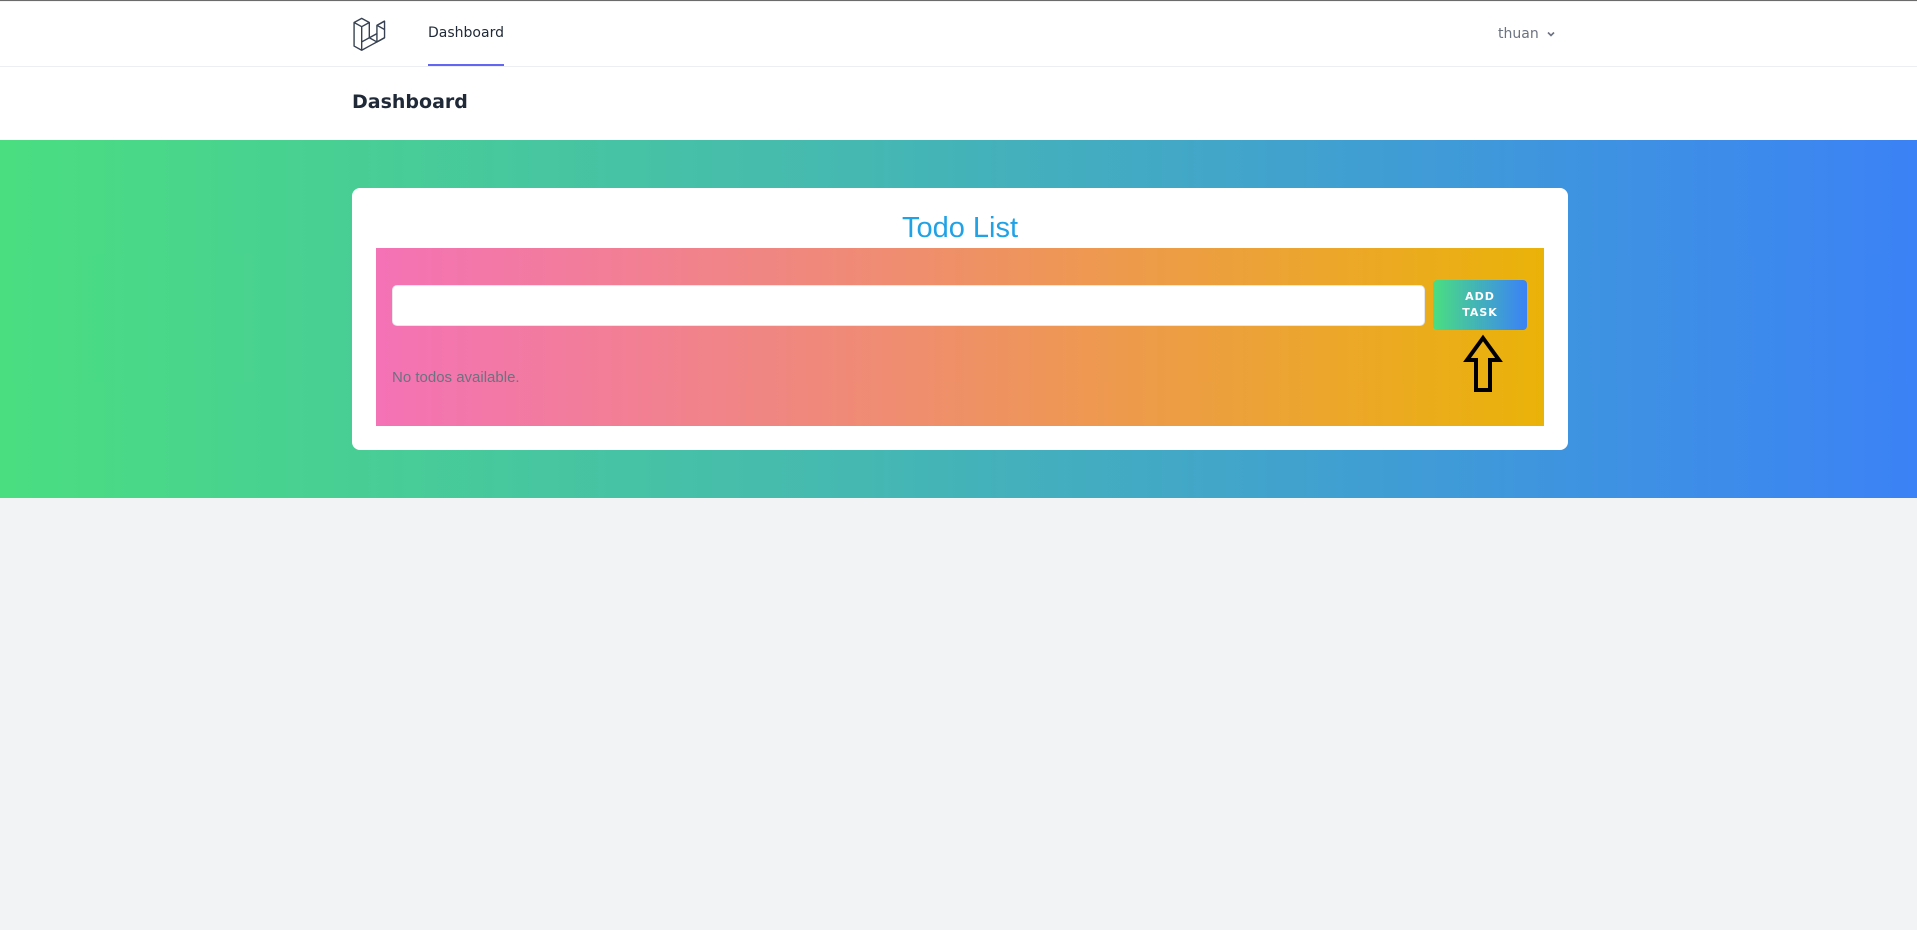 Image resolution: width=1917 pixels, height=930 pixels. Describe the element at coordinates (1483, 363) in the screenshot. I see `up-arrow-icon` at that location.